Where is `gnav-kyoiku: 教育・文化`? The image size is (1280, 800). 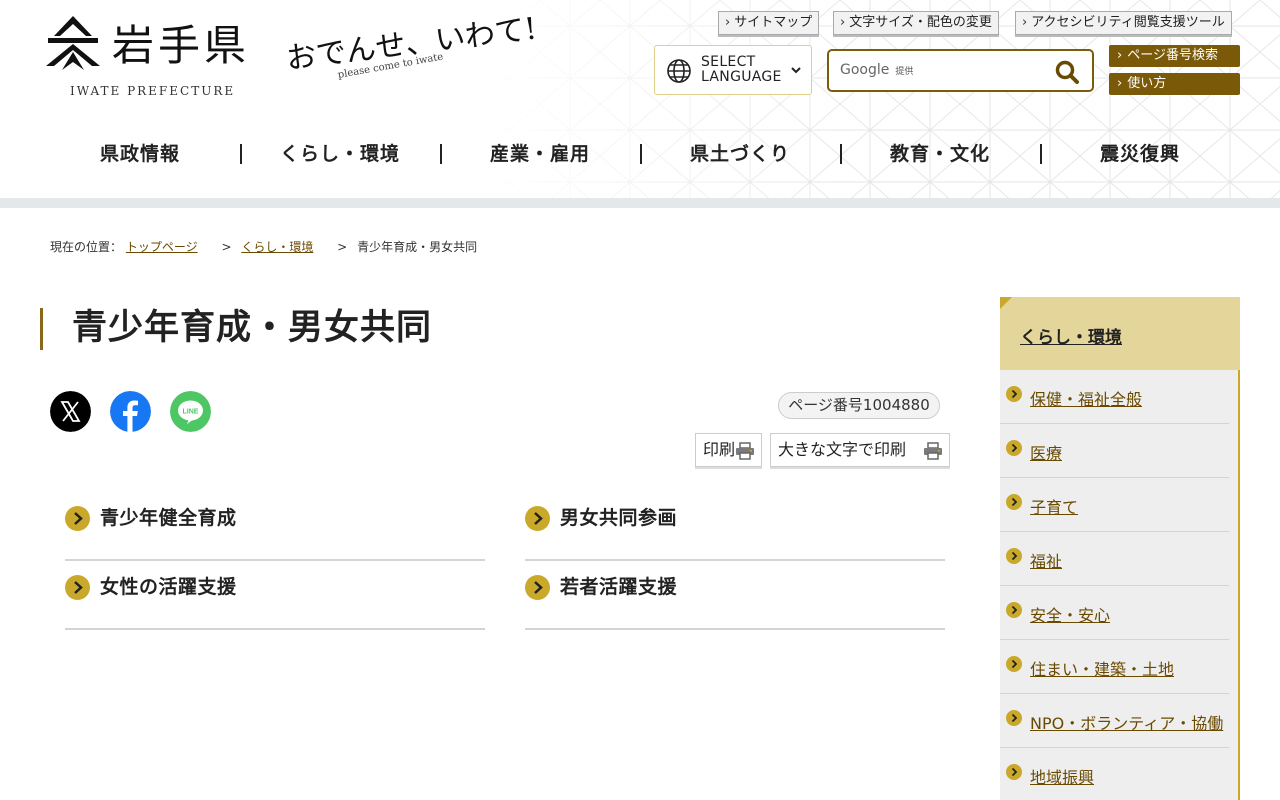 gnav-kyoiku: 教育・文化 is located at coordinates (940, 154).